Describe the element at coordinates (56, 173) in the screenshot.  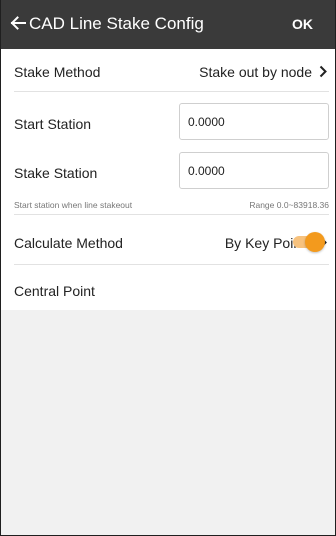
I see `stake-station-label: Stake Station` at that location.